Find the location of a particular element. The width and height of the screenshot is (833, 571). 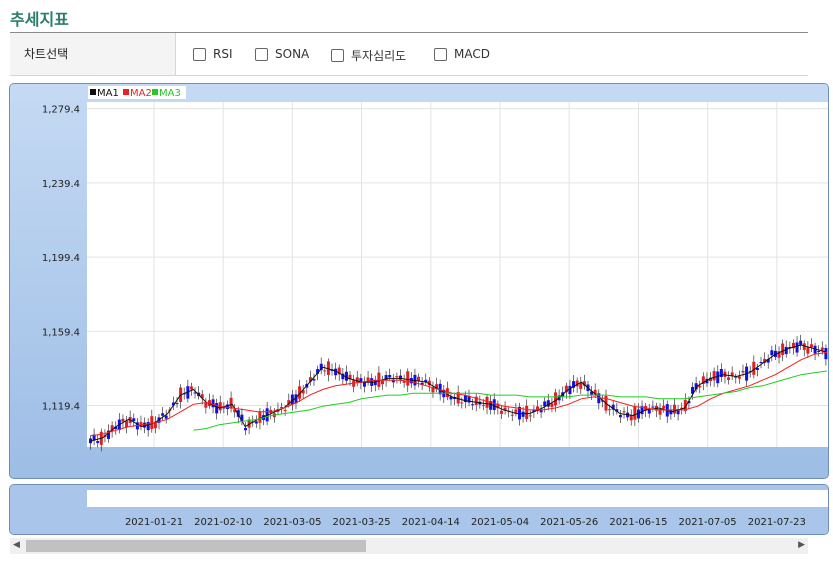

option-psychology: 투자심리도 is located at coordinates (368, 55).